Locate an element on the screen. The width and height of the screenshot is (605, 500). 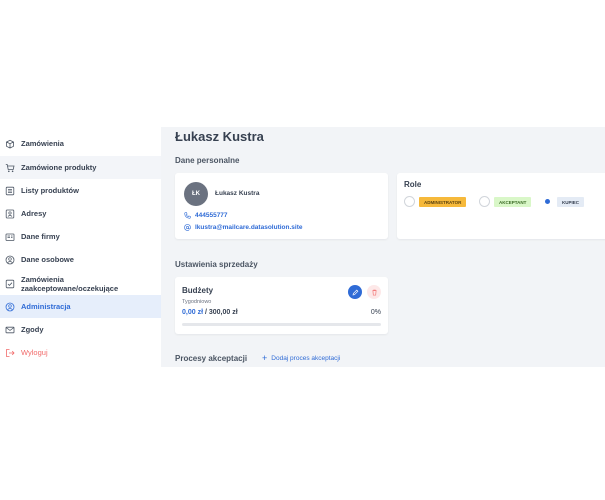
list-icon is located at coordinates (10, 190).